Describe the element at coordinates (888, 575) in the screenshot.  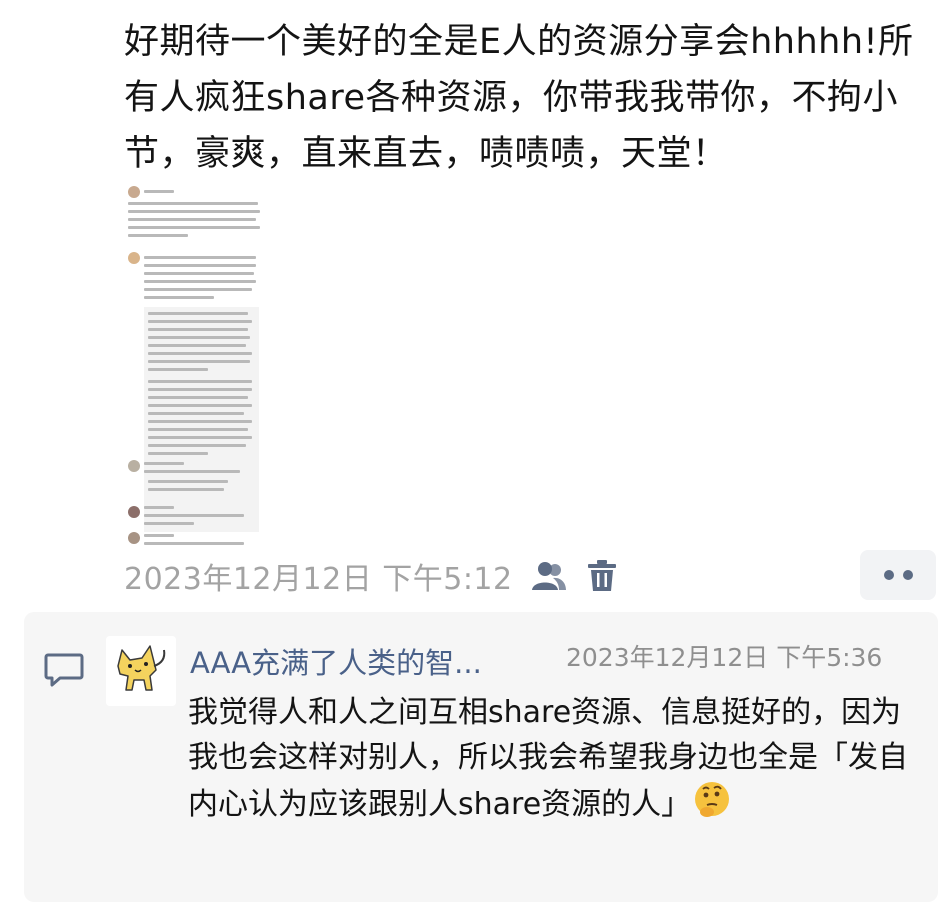
I see `more-dots-icon` at that location.